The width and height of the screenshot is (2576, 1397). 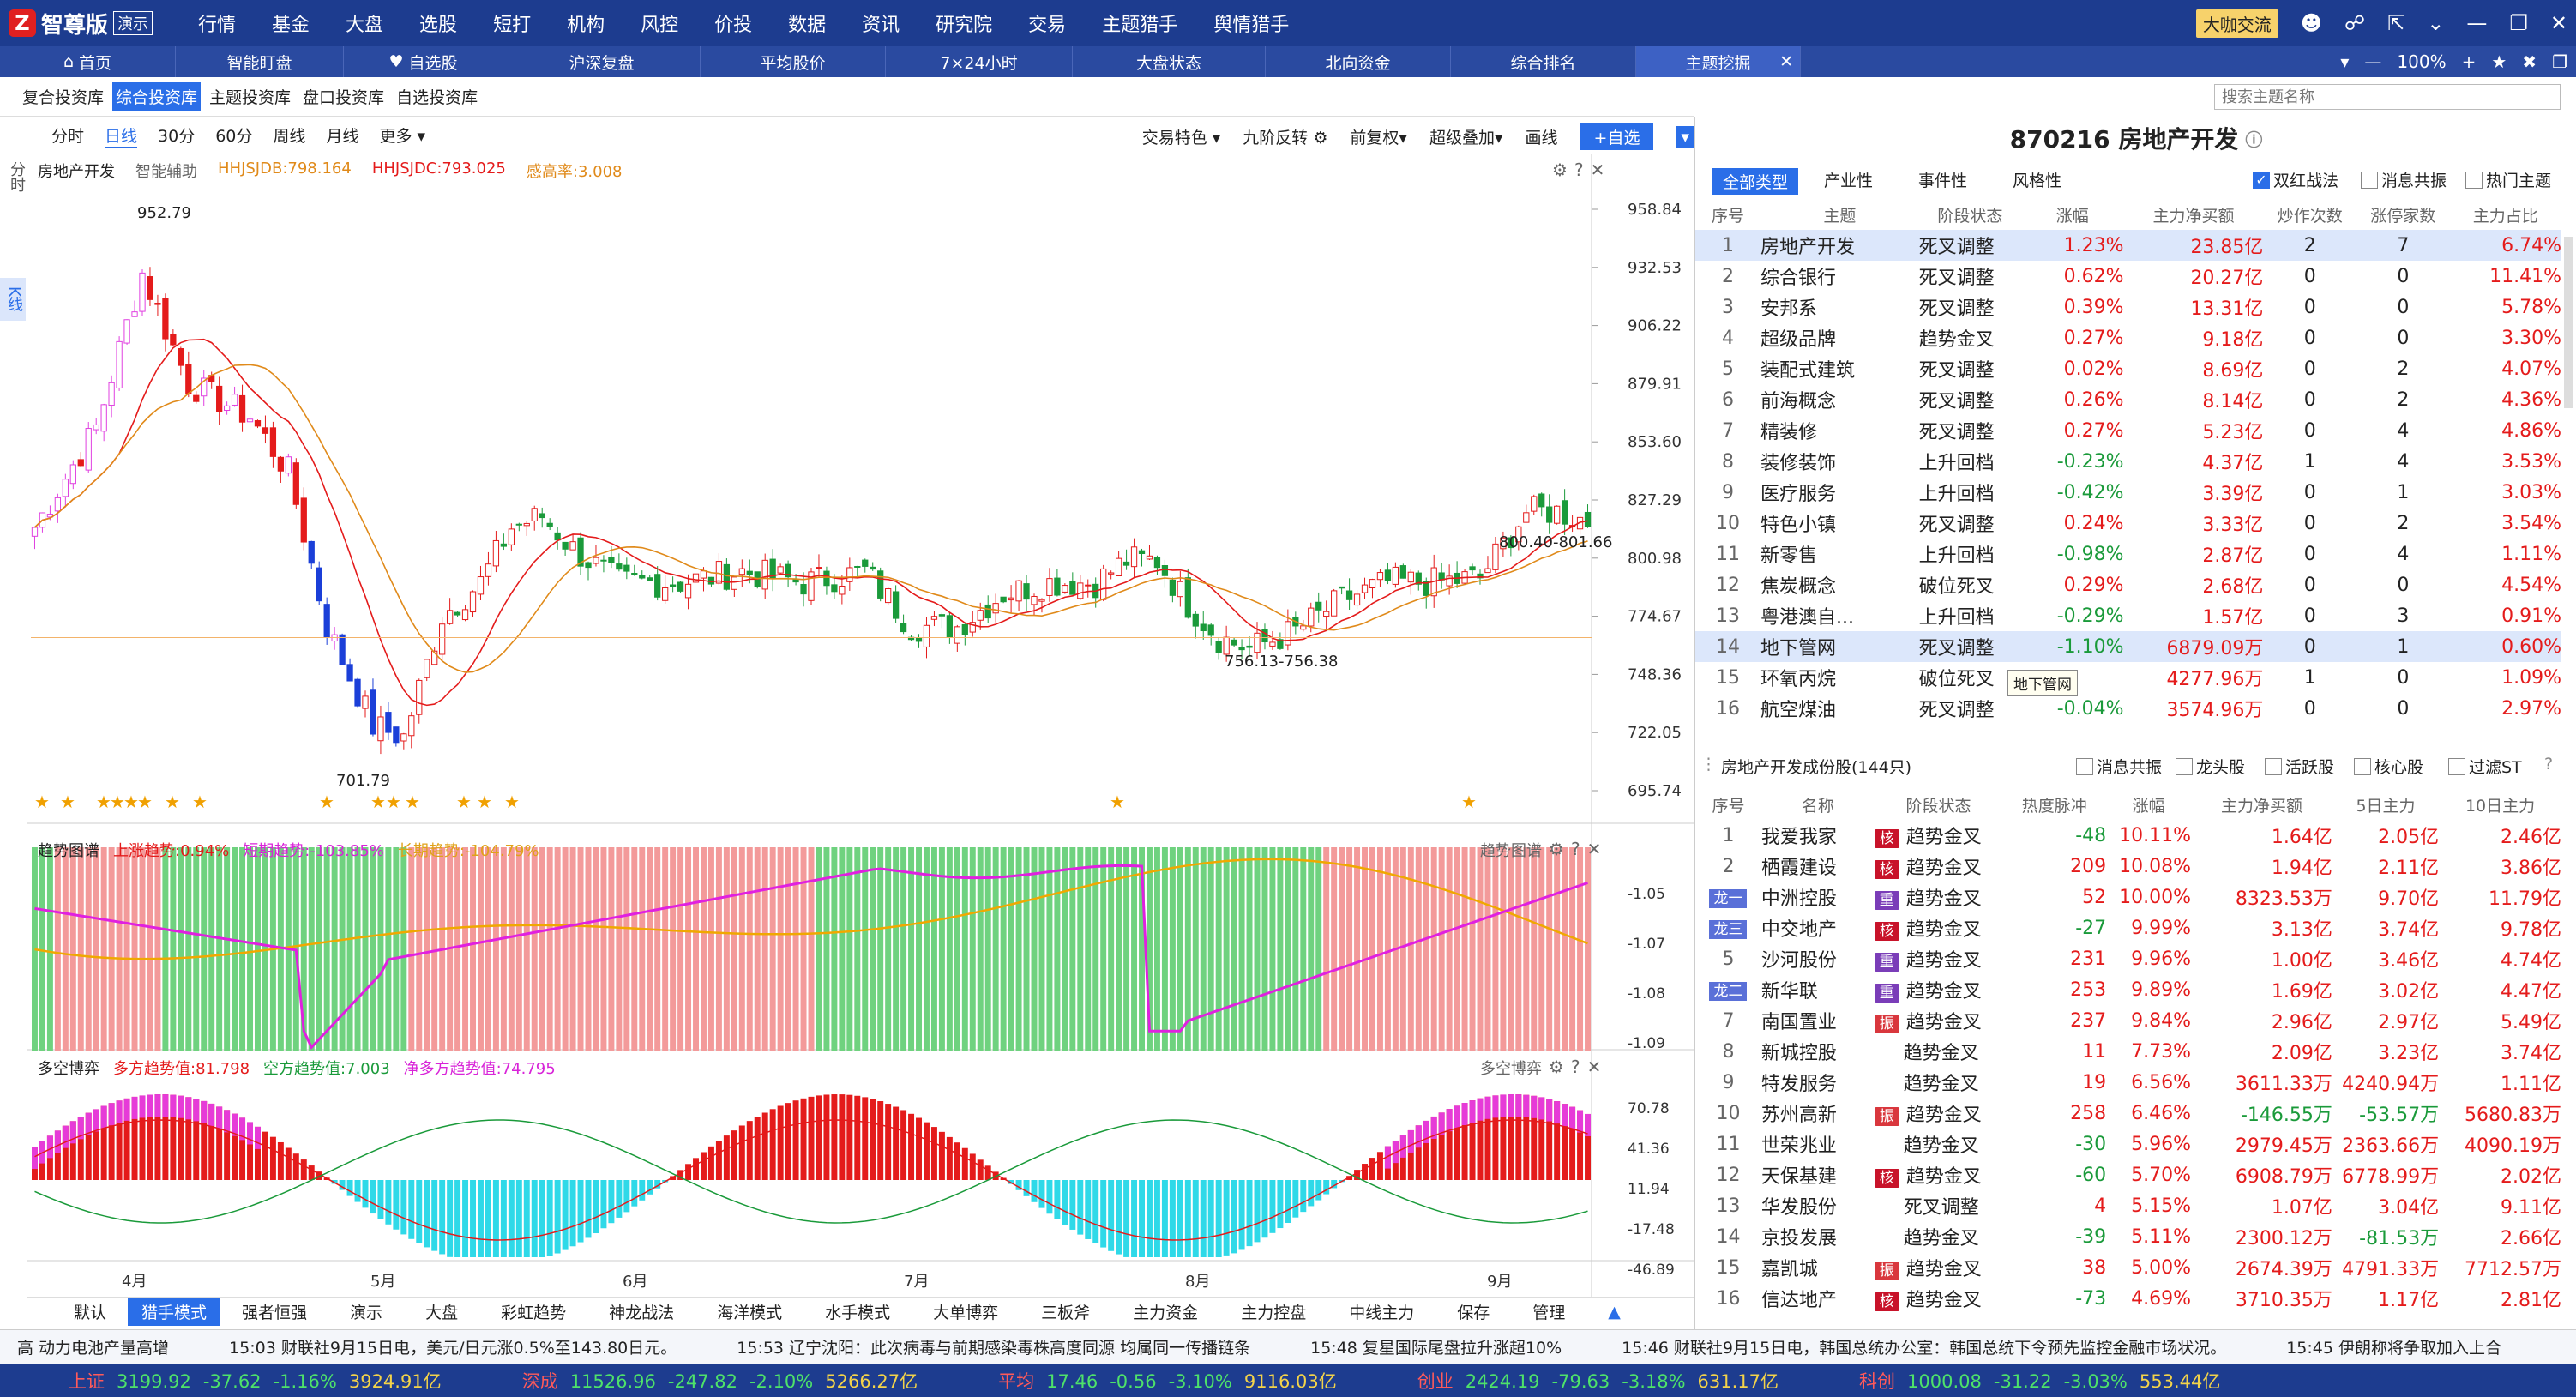 I want to click on menu-item: 大盘, so click(x=364, y=23).